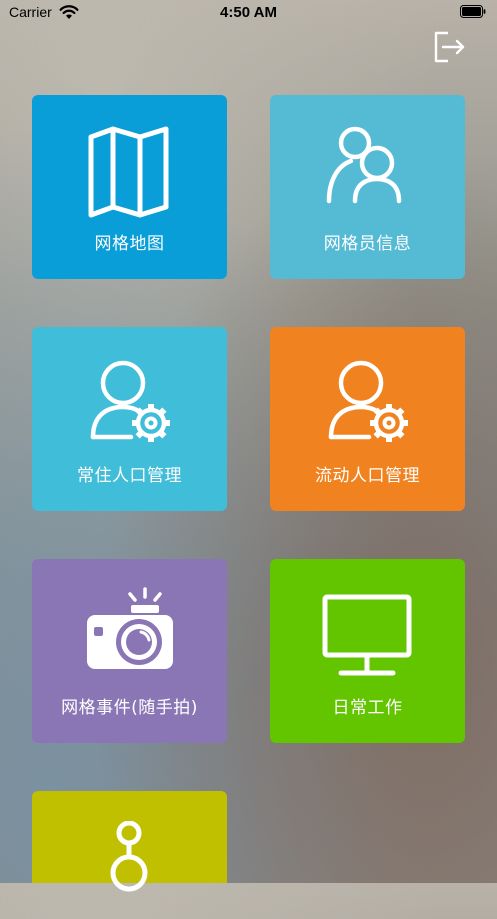 The width and height of the screenshot is (497, 919). Describe the element at coordinates (129, 476) in the screenshot. I see `tile-label: 常住人口管理` at that location.